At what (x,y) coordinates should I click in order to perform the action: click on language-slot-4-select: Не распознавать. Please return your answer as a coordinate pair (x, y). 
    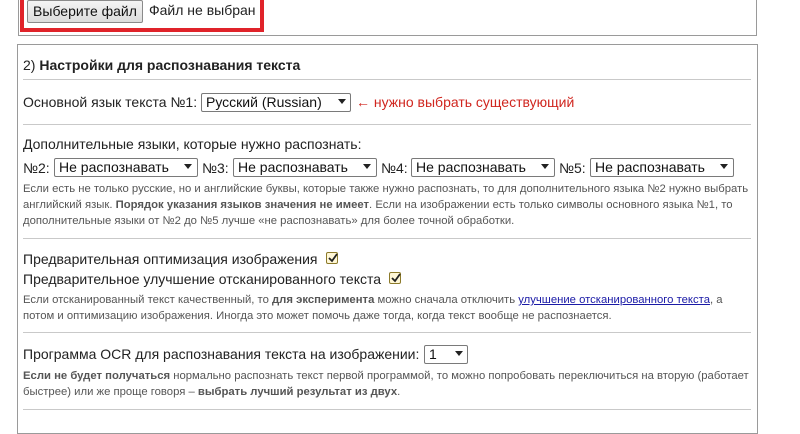
    Looking at the image, I should click on (483, 167).